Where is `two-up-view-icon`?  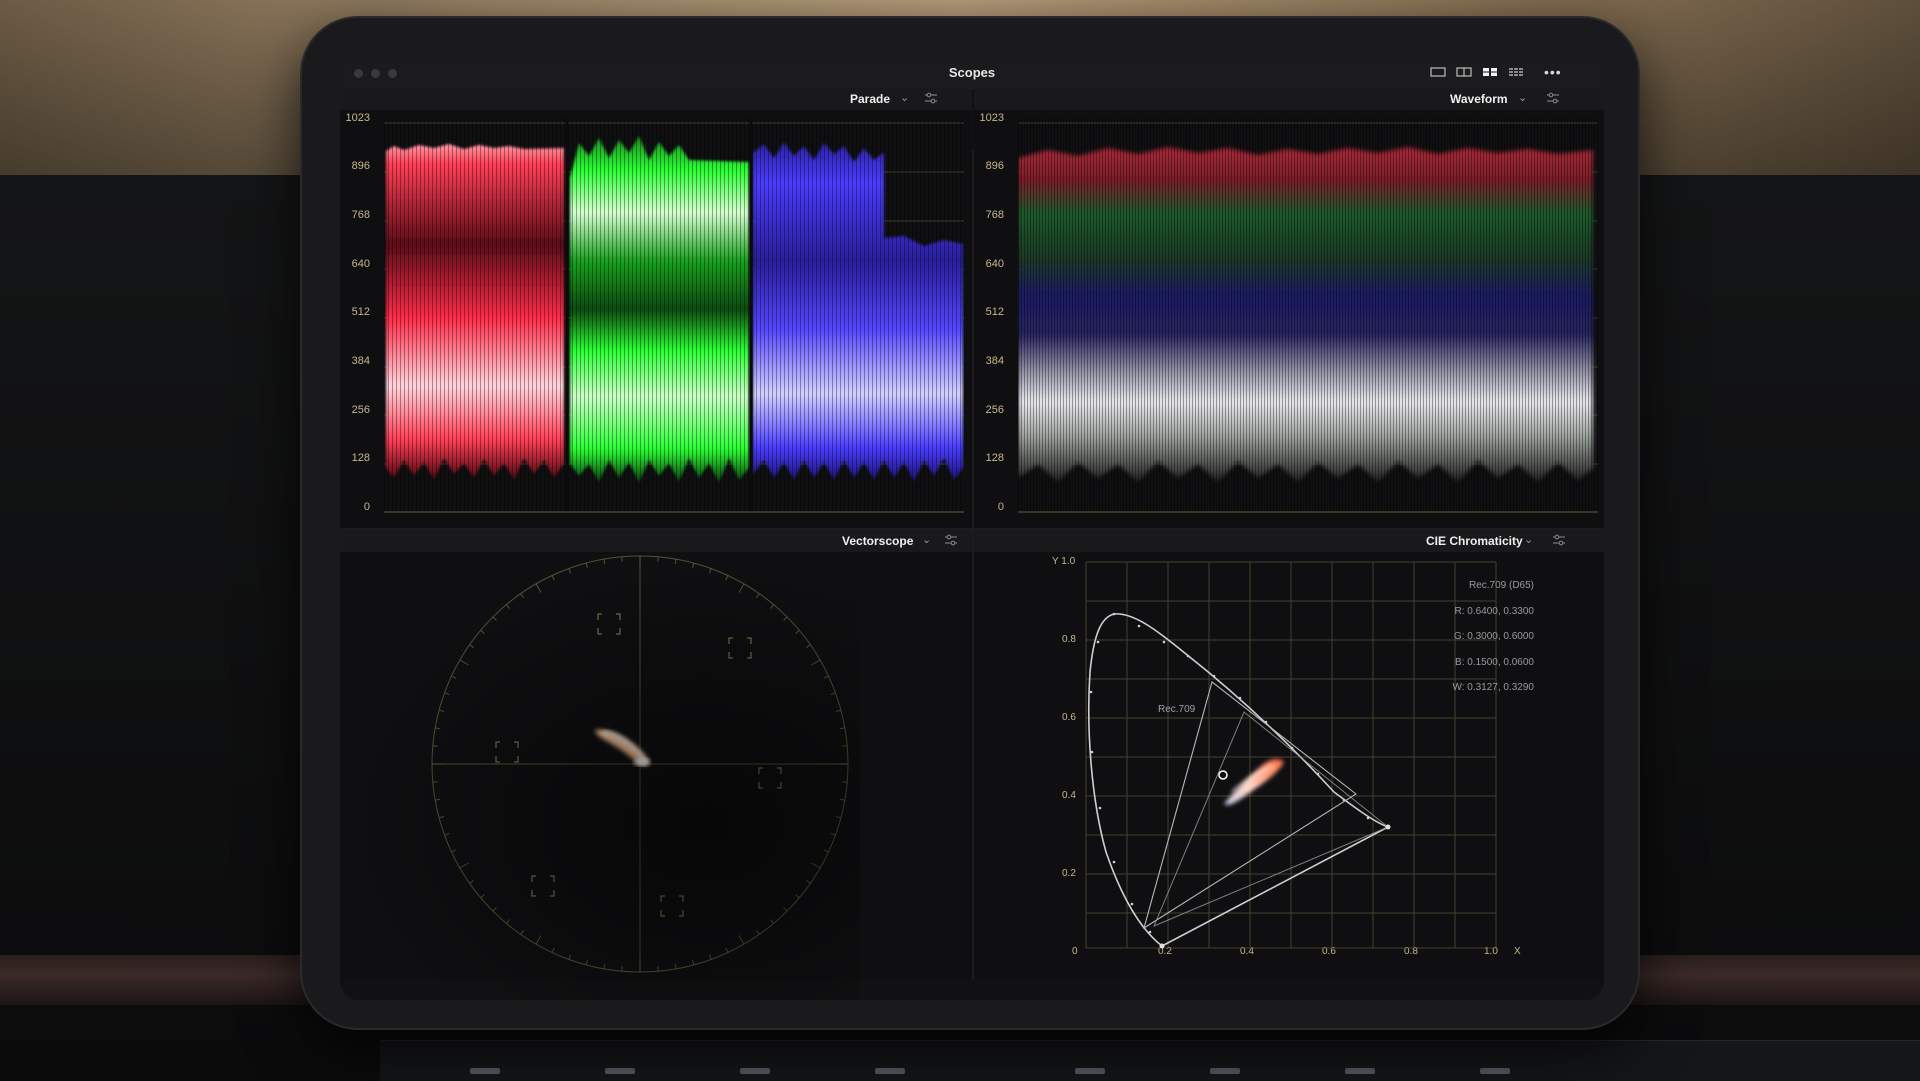
two-up-view-icon is located at coordinates (1464, 72).